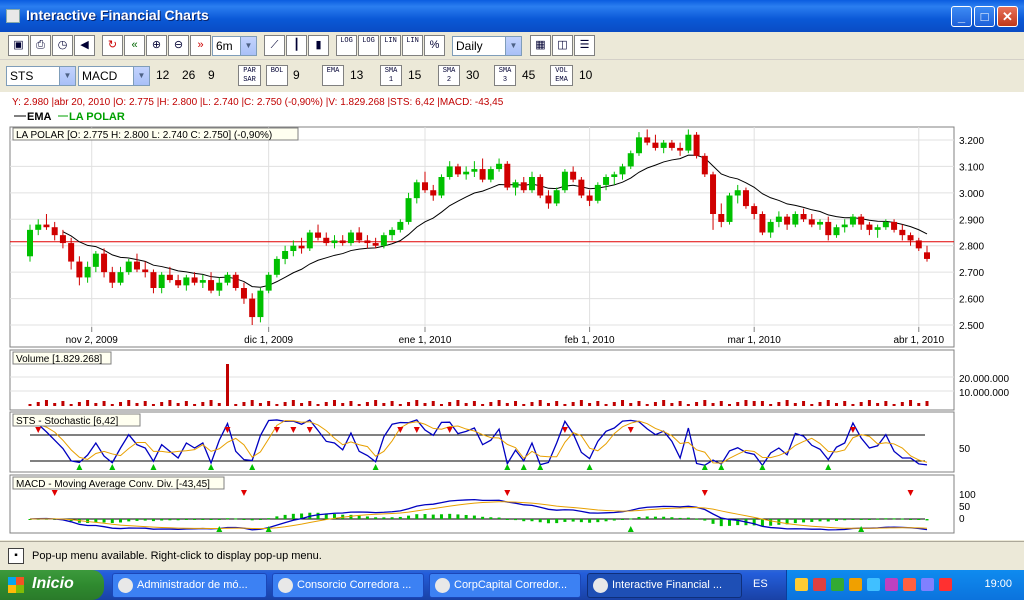 The width and height of the screenshot is (1024, 600). Describe the element at coordinates (41, 76) in the screenshot. I see `symbol-select: STS ▼` at that location.